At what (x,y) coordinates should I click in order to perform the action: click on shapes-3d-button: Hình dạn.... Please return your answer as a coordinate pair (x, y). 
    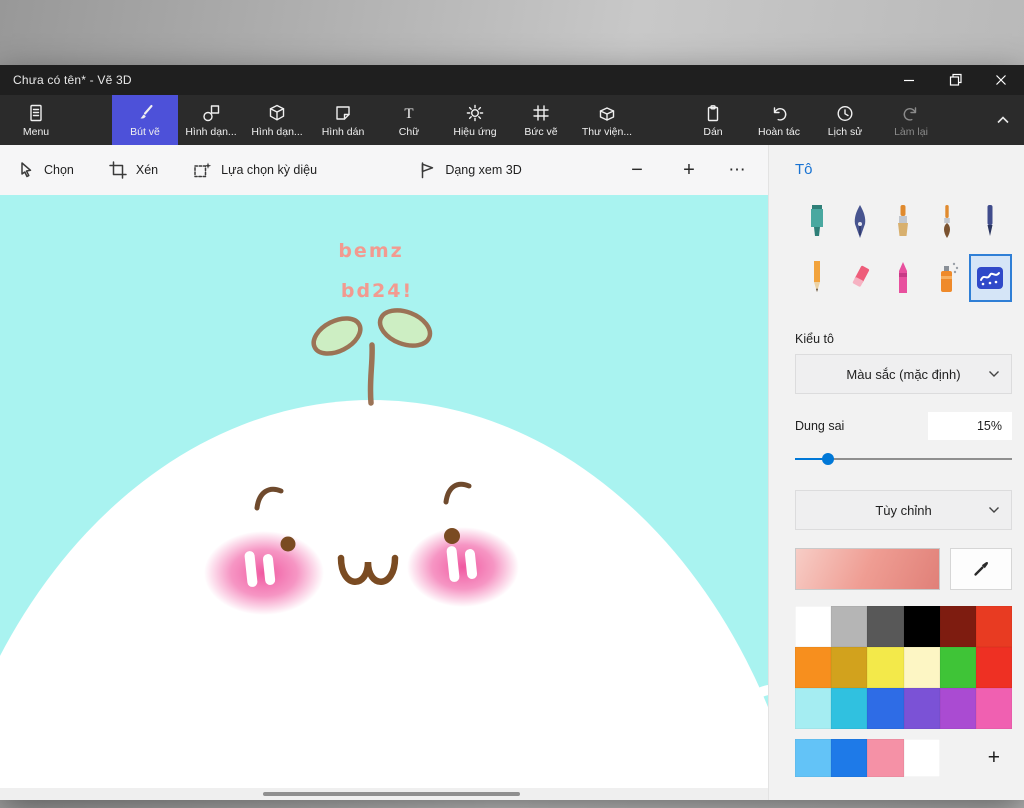
    Looking at the image, I should click on (277, 120).